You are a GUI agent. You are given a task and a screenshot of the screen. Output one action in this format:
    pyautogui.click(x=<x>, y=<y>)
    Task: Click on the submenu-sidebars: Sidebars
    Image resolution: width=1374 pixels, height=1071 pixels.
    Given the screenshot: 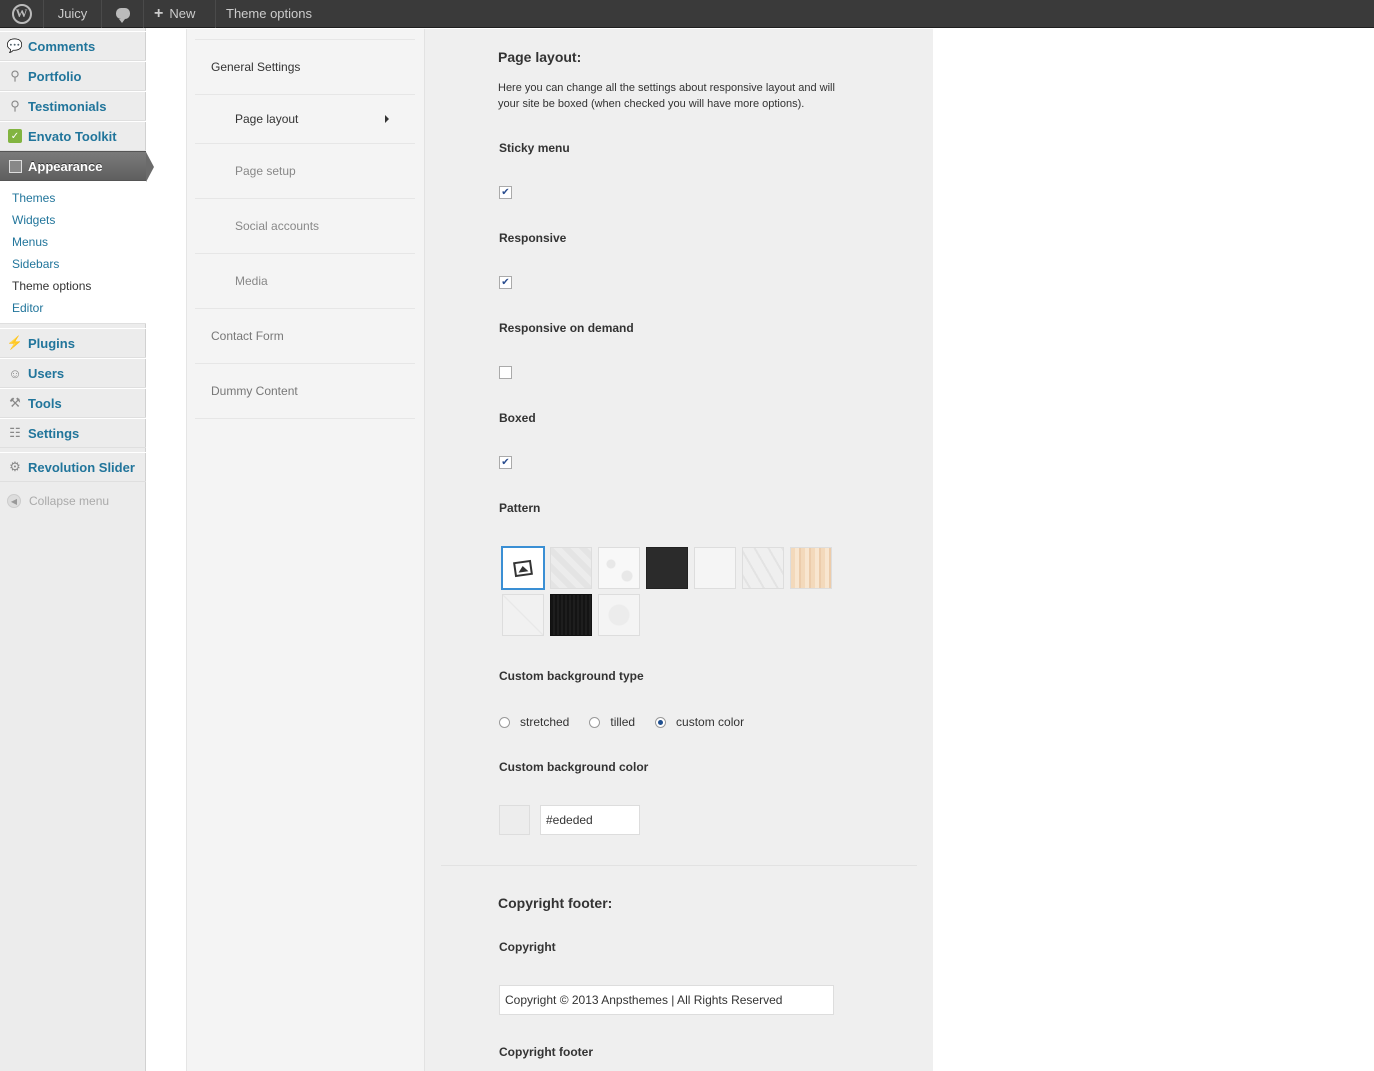 What is the action you would take?
    pyautogui.click(x=73, y=264)
    